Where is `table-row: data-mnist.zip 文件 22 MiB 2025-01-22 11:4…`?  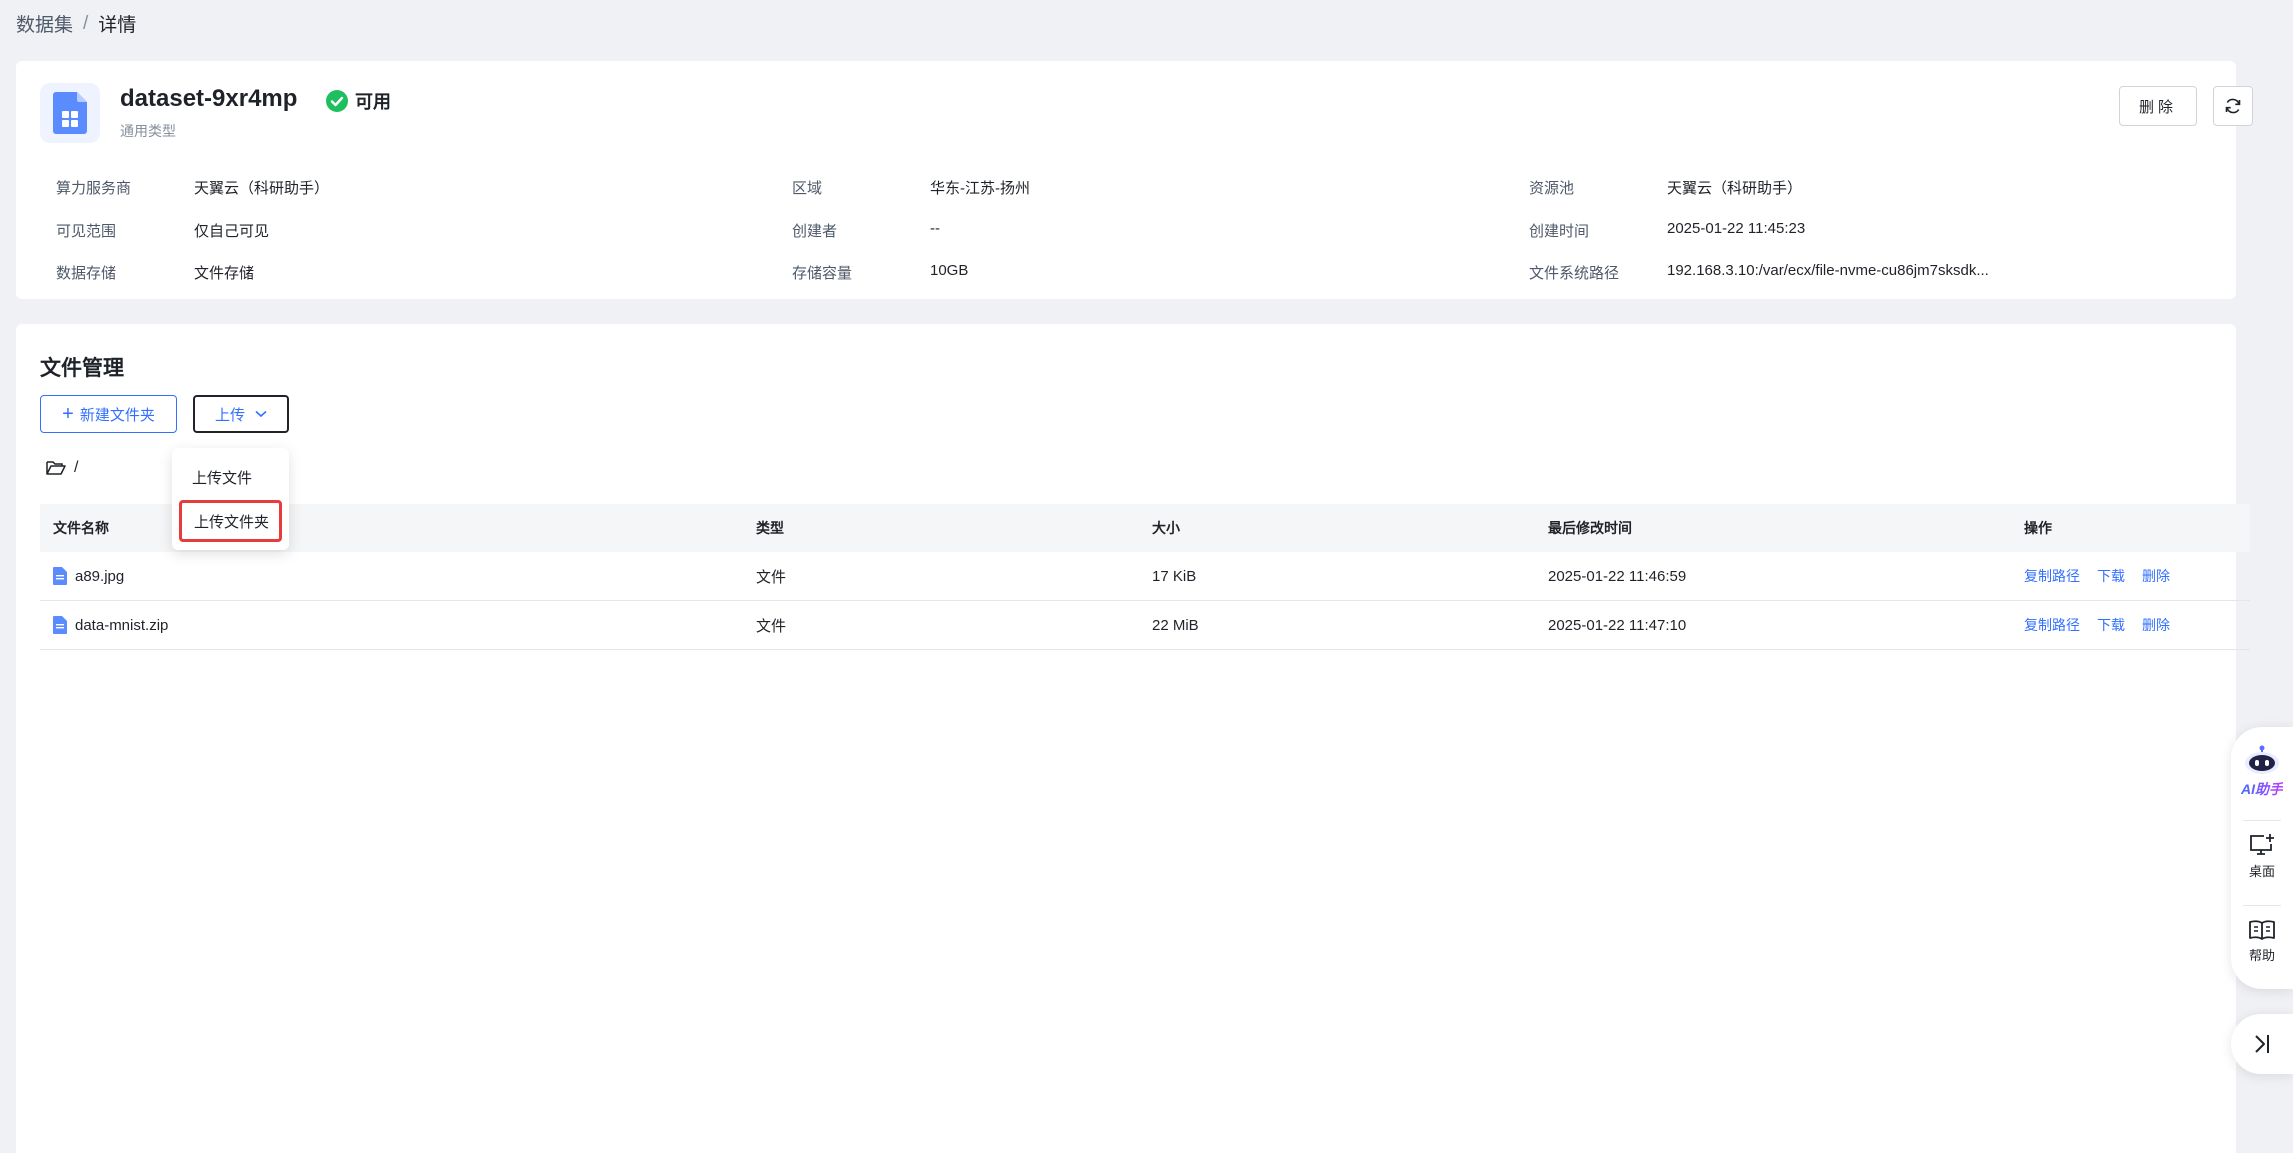
table-row: data-mnist.zip 文件 22 MiB 2025-01-22 11:4… is located at coordinates (1145, 625).